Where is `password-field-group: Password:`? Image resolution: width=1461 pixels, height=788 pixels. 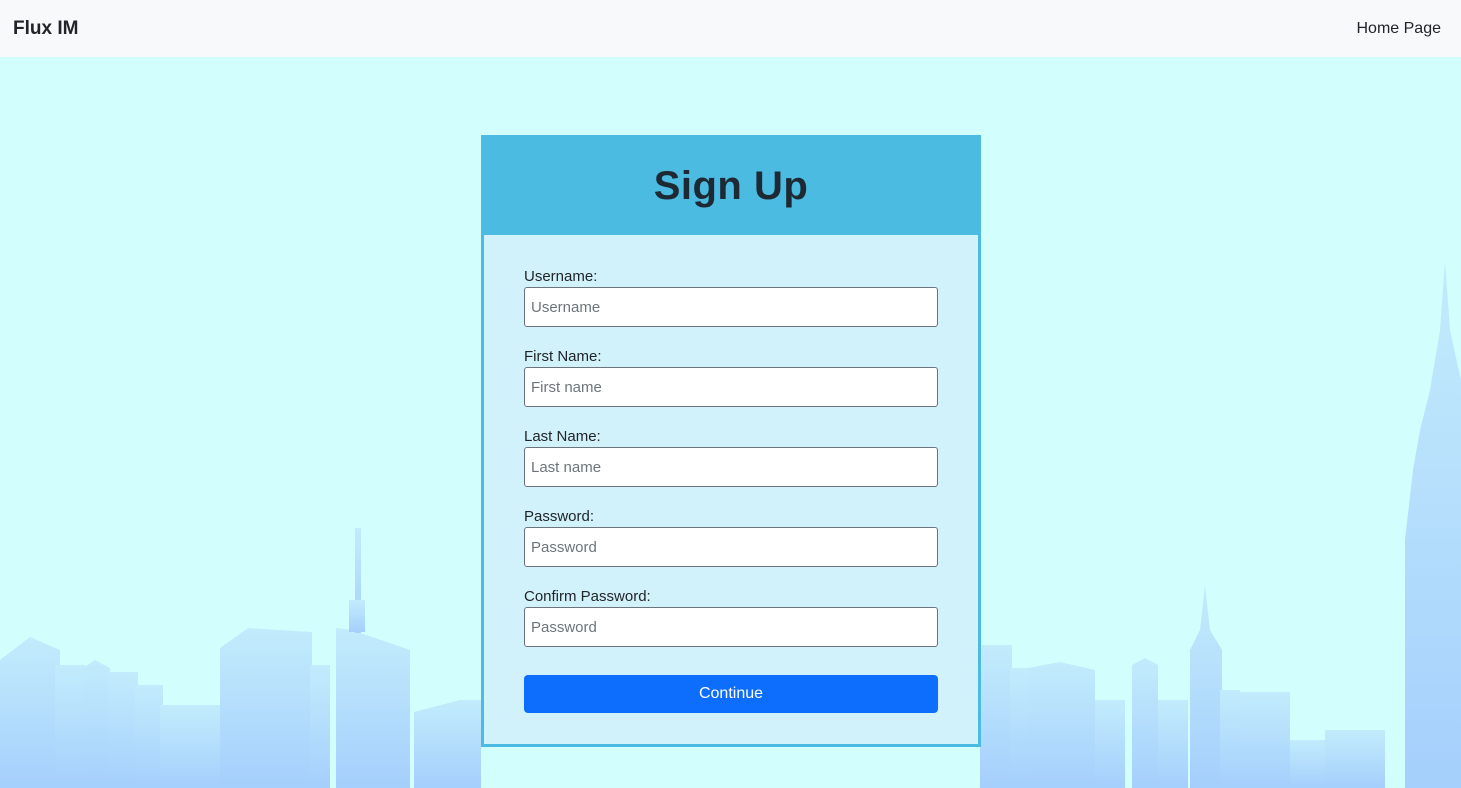 password-field-group: Password: is located at coordinates (731, 537).